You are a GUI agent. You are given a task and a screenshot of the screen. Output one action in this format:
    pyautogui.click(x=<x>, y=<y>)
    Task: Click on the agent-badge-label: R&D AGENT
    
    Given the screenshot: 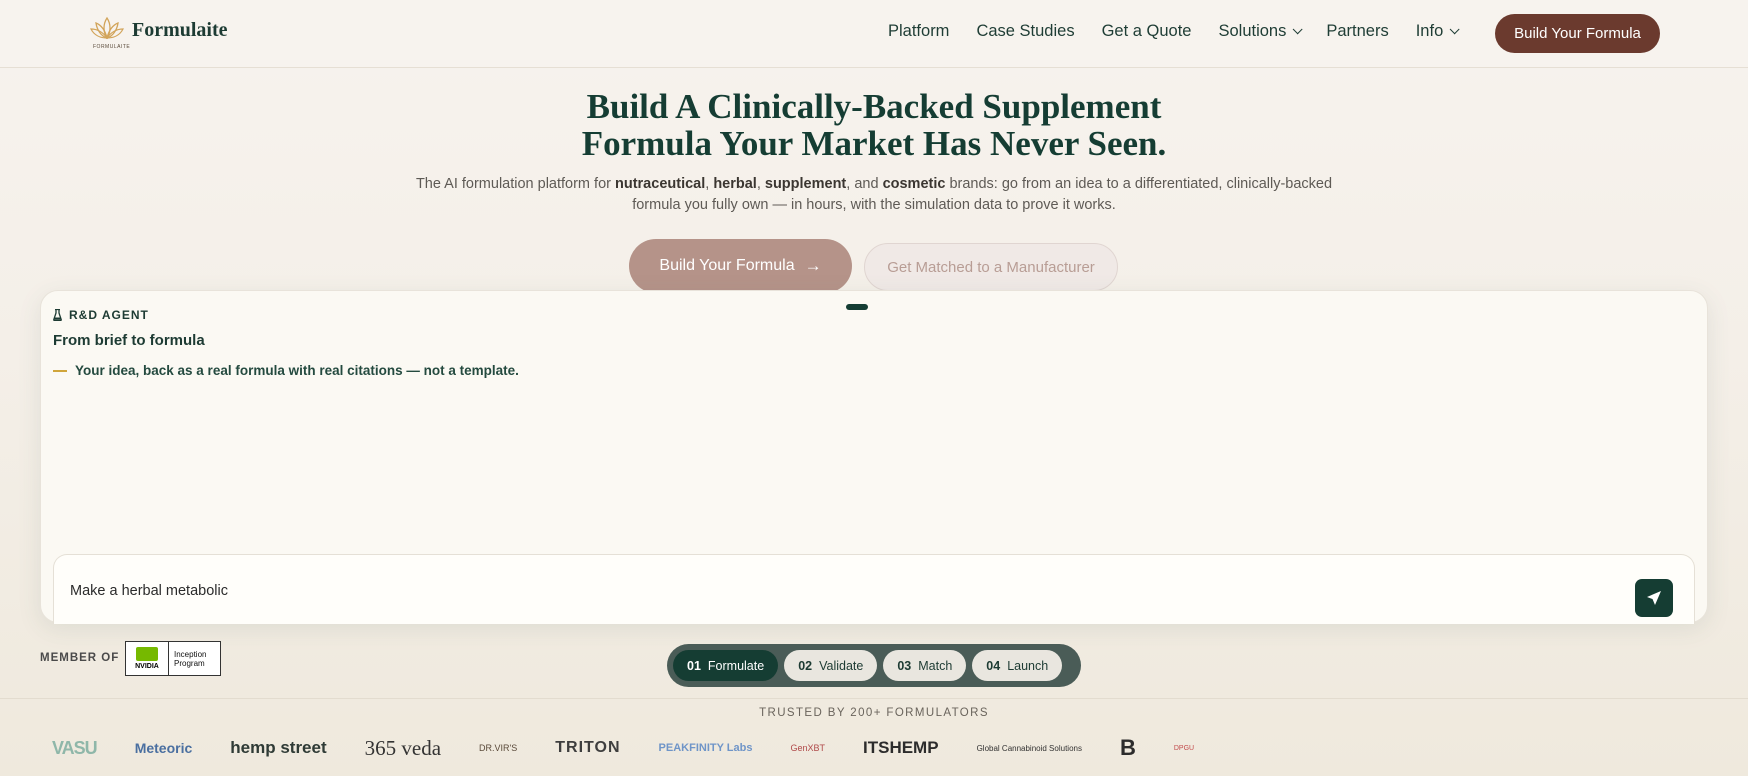 What is the action you would take?
    pyautogui.click(x=109, y=315)
    